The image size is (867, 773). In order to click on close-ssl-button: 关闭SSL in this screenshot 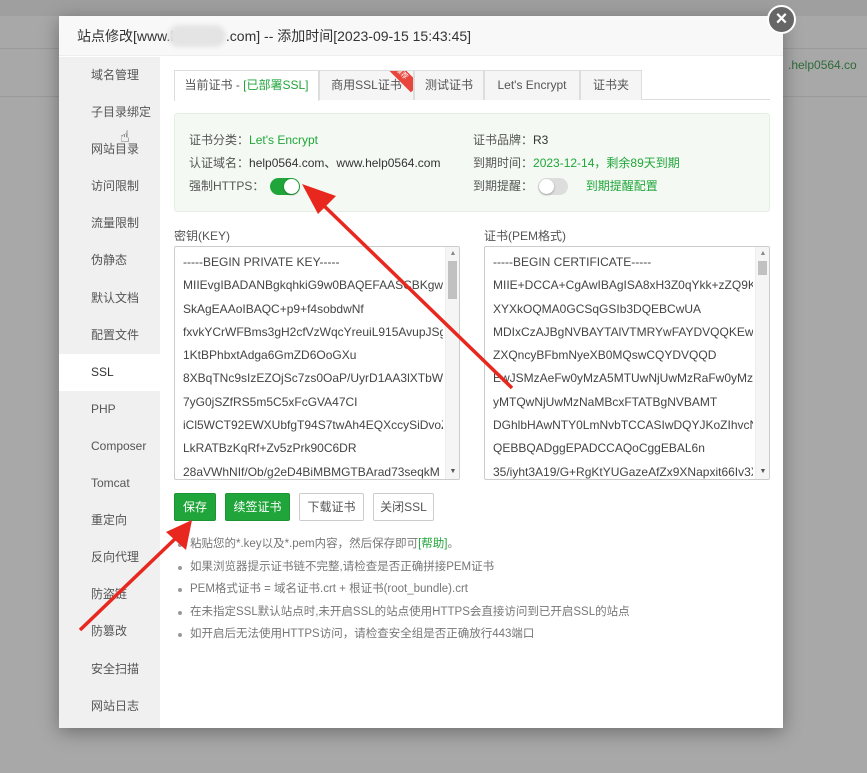, I will do `click(403, 507)`.